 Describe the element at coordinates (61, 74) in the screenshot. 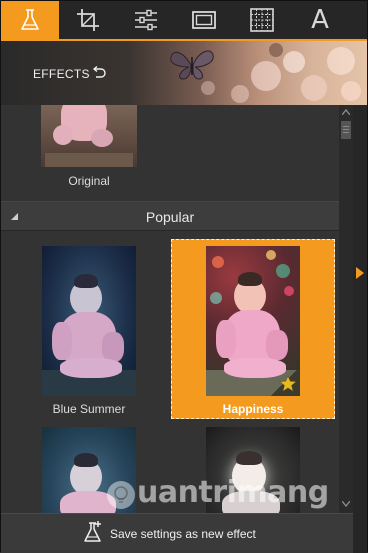

I see `page-title: EFFECTS` at that location.